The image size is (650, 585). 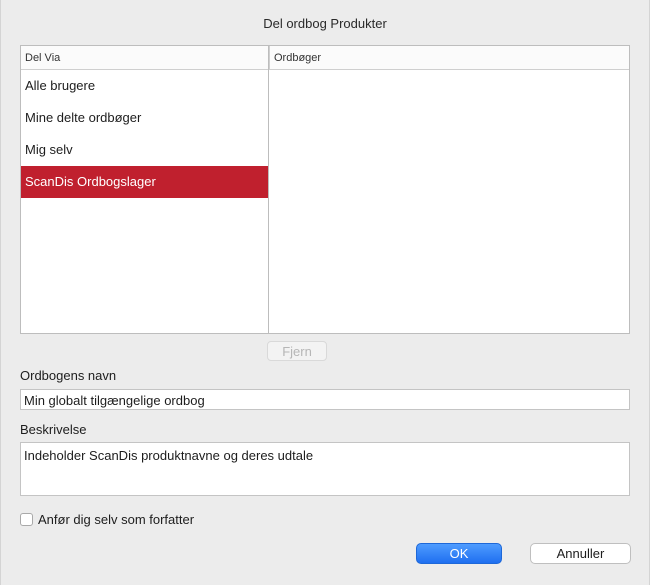 What do you see at coordinates (449, 58) in the screenshot?
I see `dictionaries-header: Ordbøger` at bounding box center [449, 58].